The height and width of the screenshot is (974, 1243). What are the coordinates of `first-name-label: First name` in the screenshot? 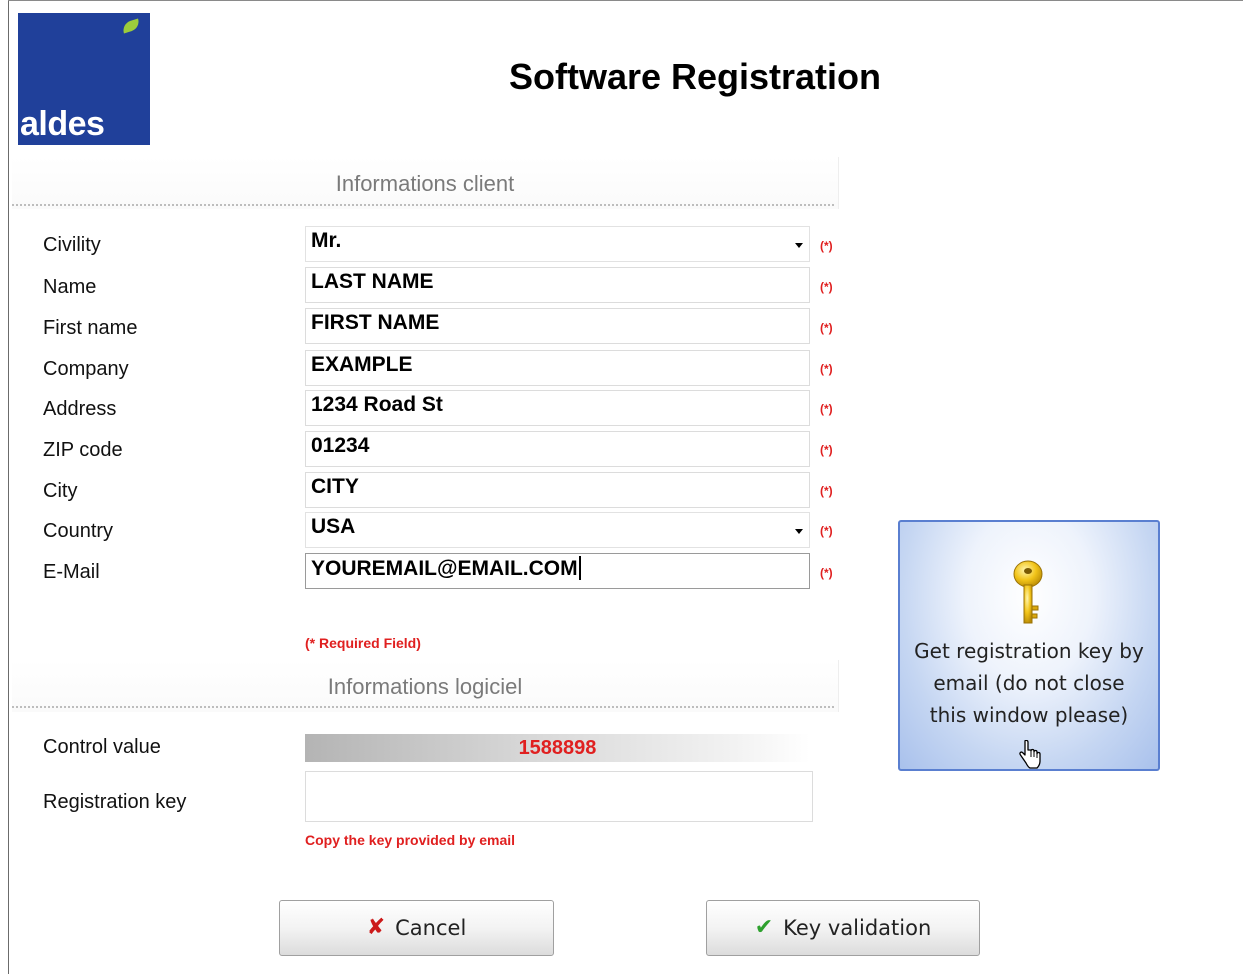 It's located at (90, 328).